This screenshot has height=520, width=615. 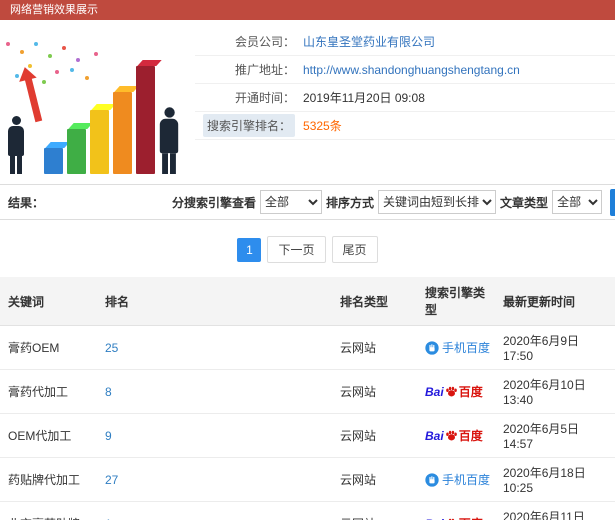 I want to click on info-row-open-time: 开通时间： 2019年11月20日 09:08, so click(x=405, y=98).